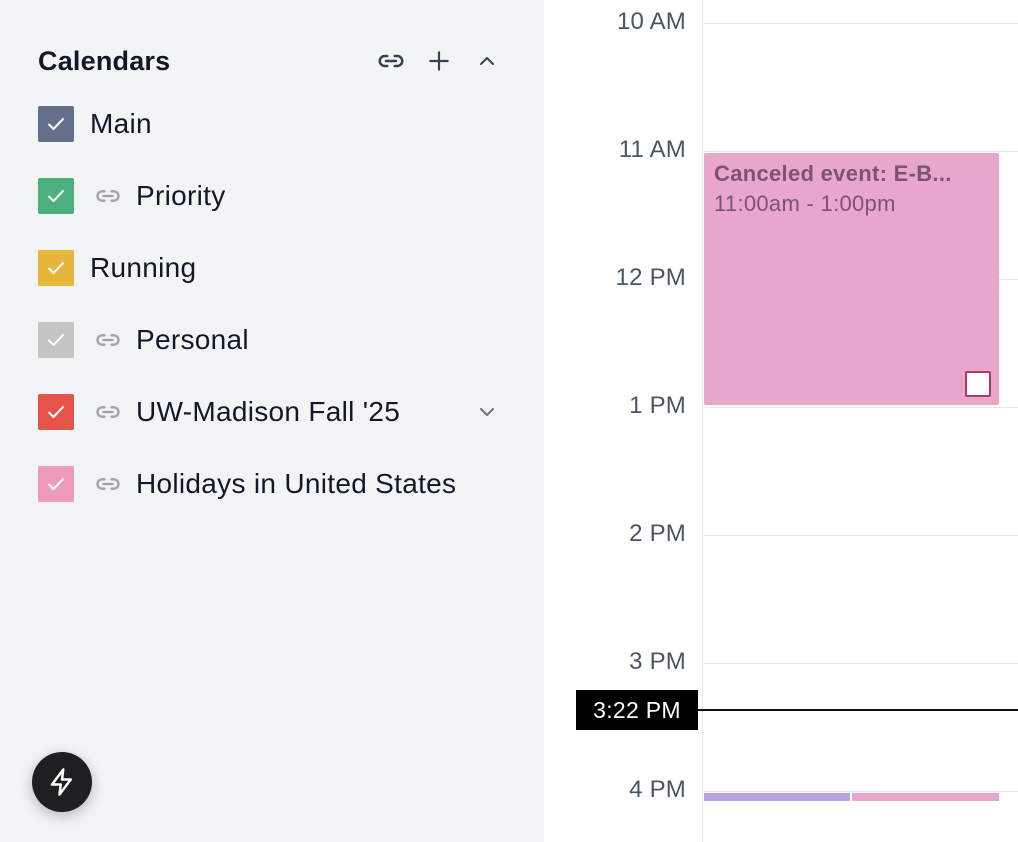 Image resolution: width=1018 pixels, height=842 pixels. What do you see at coordinates (805, 203) in the screenshot?
I see `event-time: 11:00am - 1:00pm` at bounding box center [805, 203].